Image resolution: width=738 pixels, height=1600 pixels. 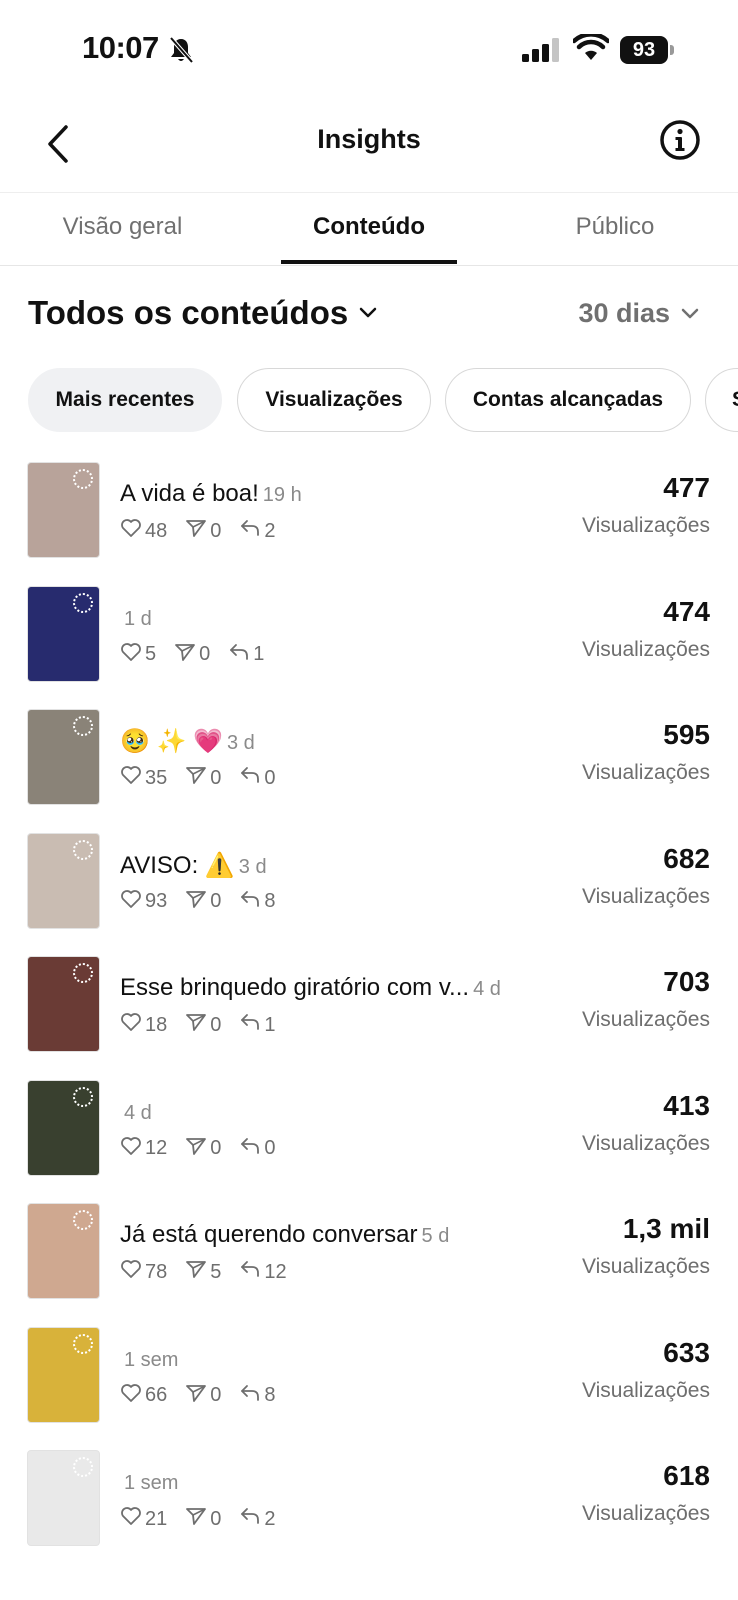 What do you see at coordinates (644, 50) in the screenshot?
I see `battery-level: 93` at bounding box center [644, 50].